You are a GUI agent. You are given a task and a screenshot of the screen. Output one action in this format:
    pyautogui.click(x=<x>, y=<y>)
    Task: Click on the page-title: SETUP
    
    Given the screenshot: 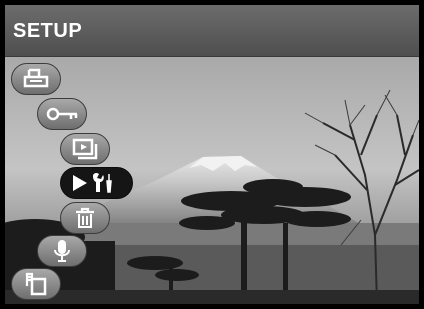 What is the action you would take?
    pyautogui.click(x=48, y=31)
    